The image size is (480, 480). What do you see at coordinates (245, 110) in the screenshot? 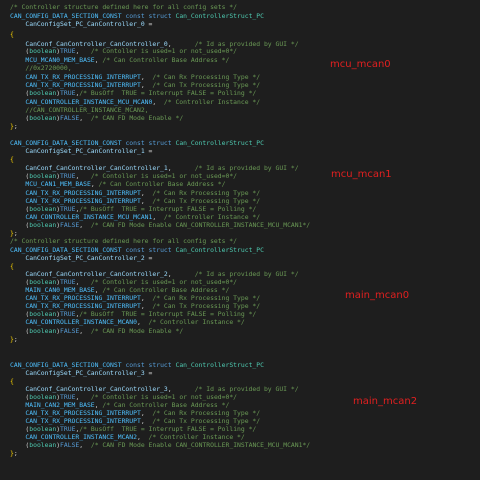
I see `code-line: //CAN_CONTROLLER_INSTANCE_MCAN2,` at bounding box center [245, 110].